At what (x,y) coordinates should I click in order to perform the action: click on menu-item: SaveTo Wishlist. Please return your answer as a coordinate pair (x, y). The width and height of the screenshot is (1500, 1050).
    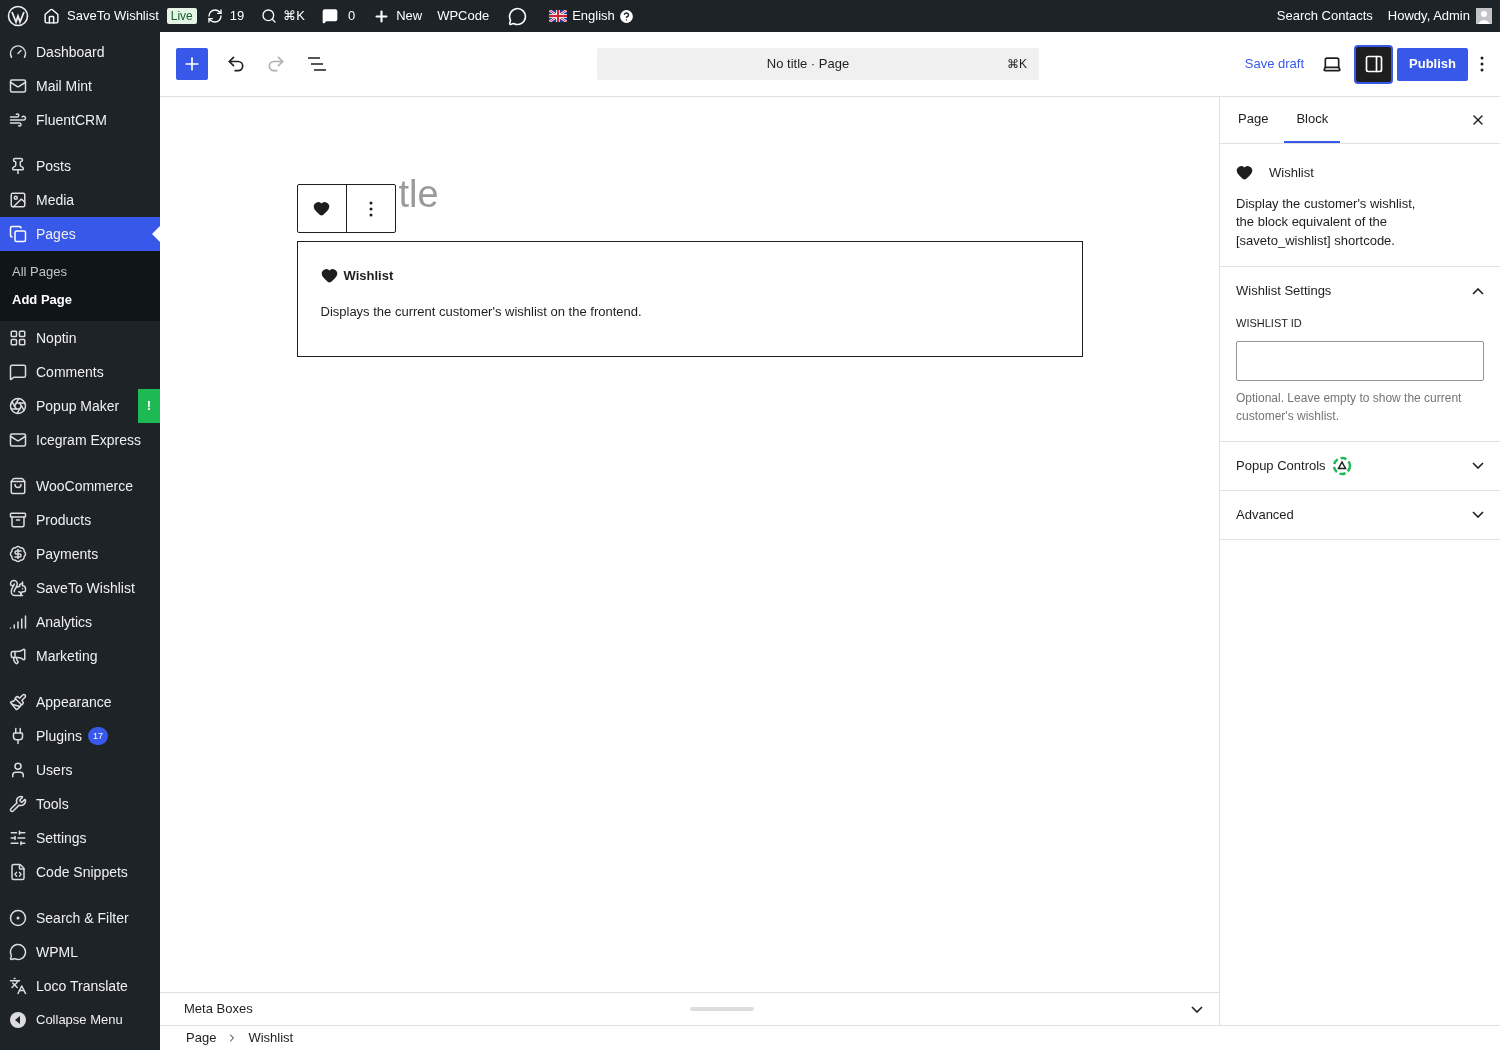
    Looking at the image, I should click on (80, 588).